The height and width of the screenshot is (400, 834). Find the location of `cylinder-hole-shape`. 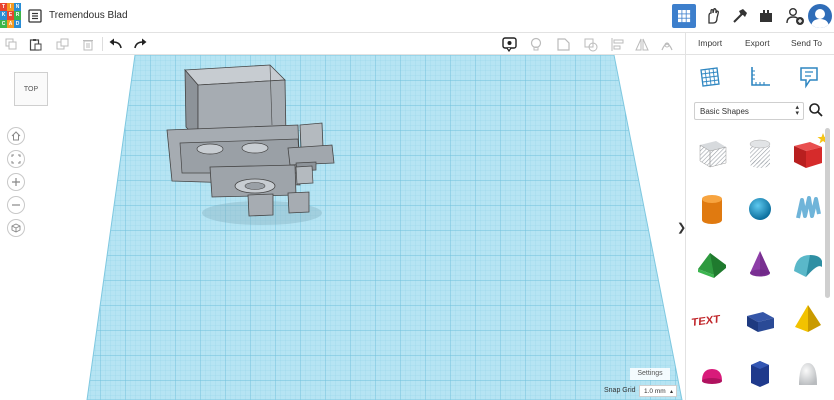

cylinder-hole-shape is located at coordinates (760, 153).